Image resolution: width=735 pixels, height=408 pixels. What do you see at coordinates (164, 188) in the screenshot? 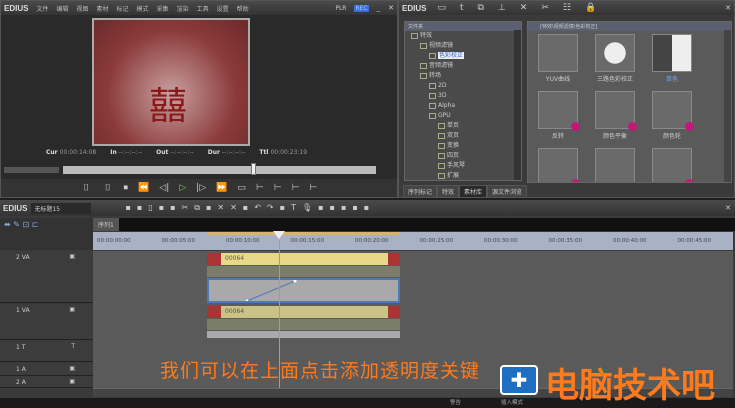
I see `step-back-button: ◁|` at bounding box center [164, 188].